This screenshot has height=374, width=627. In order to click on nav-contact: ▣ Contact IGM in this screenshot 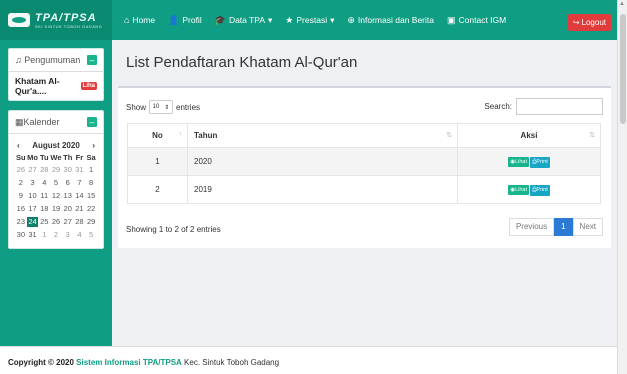, I will do `click(476, 20)`.